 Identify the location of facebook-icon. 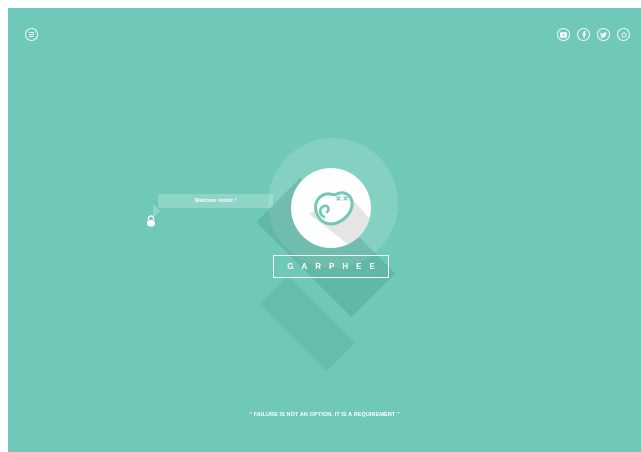
(583, 34).